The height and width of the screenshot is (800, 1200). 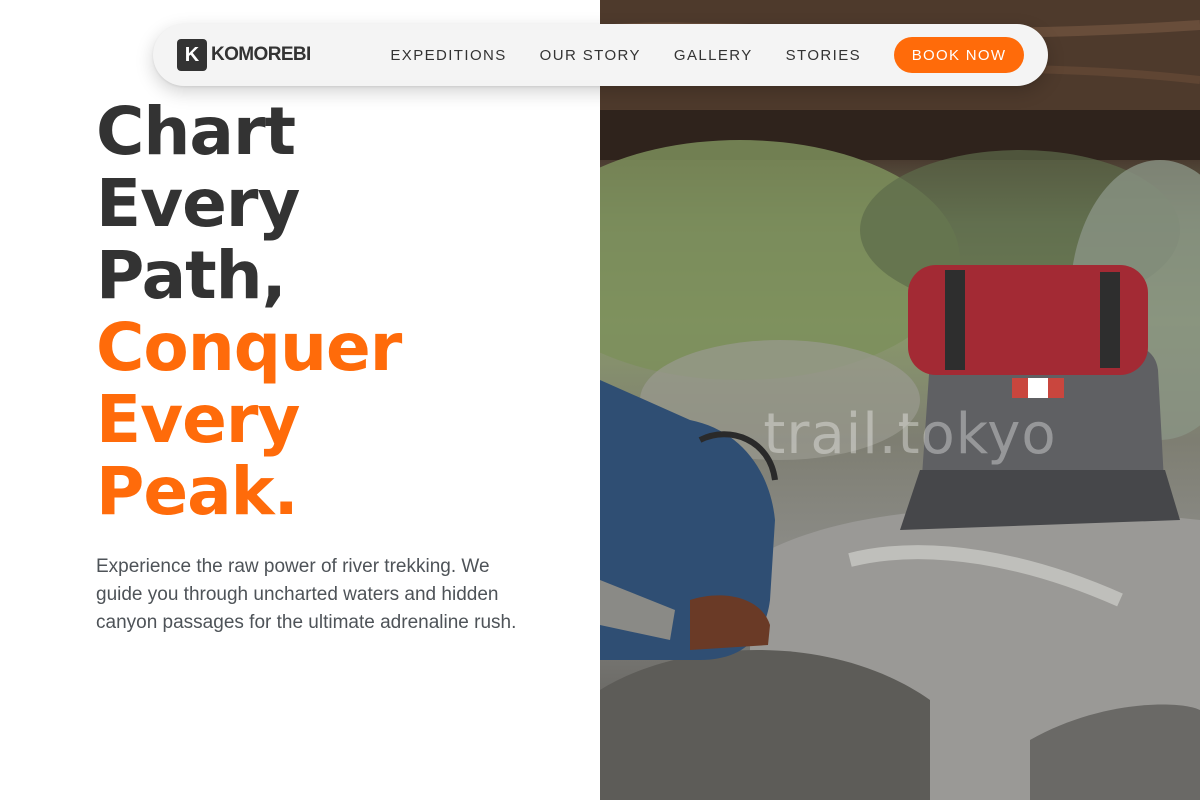 I want to click on nav-link-gallery: GALLERY, so click(x=713, y=55).